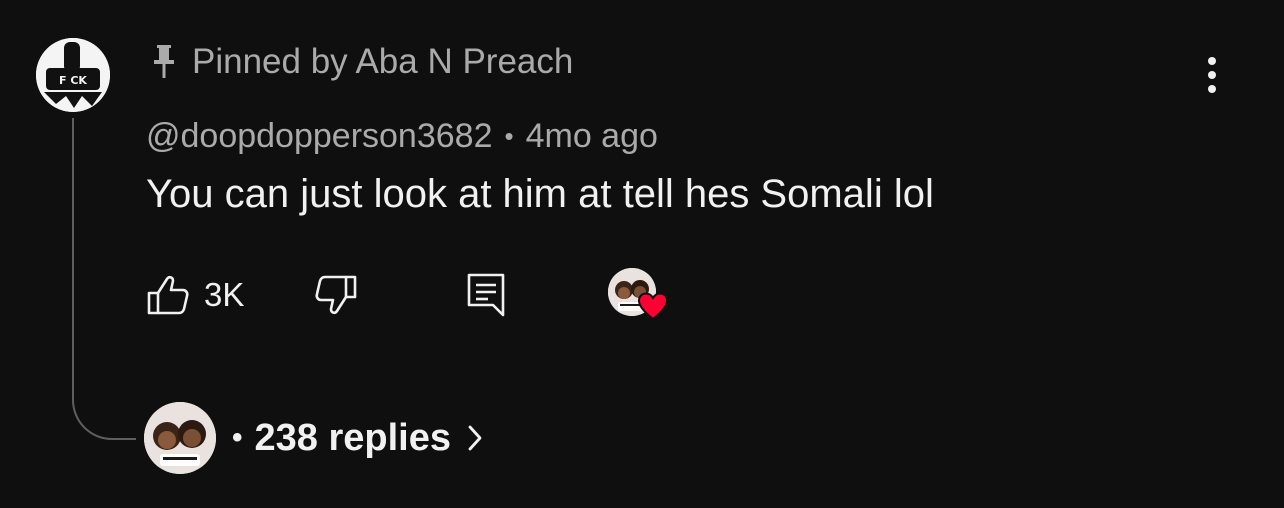  I want to click on heart-icon, so click(653, 306).